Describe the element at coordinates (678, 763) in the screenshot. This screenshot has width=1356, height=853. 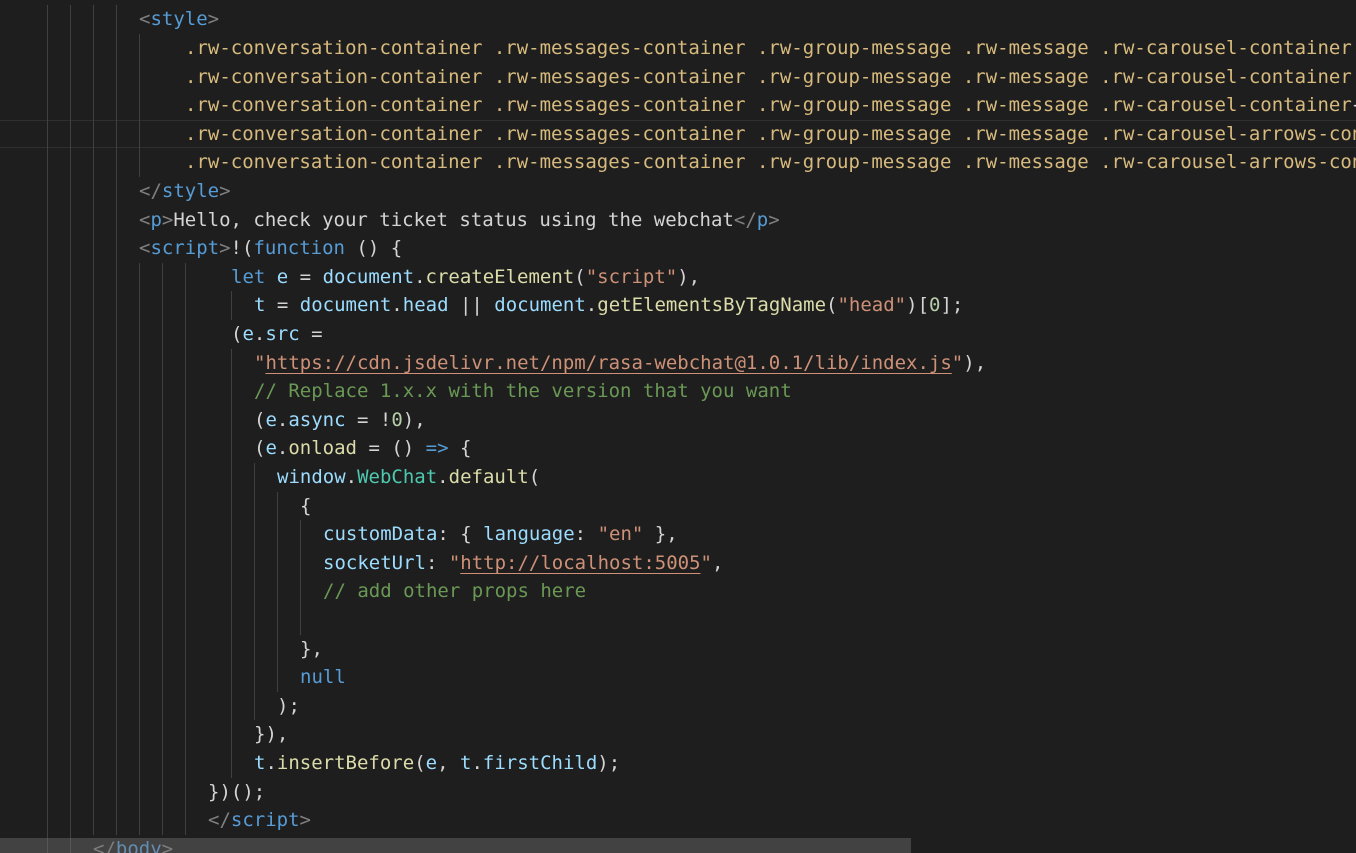
I see `code-line: t.insertBefore(e, t.firstChild);` at that location.